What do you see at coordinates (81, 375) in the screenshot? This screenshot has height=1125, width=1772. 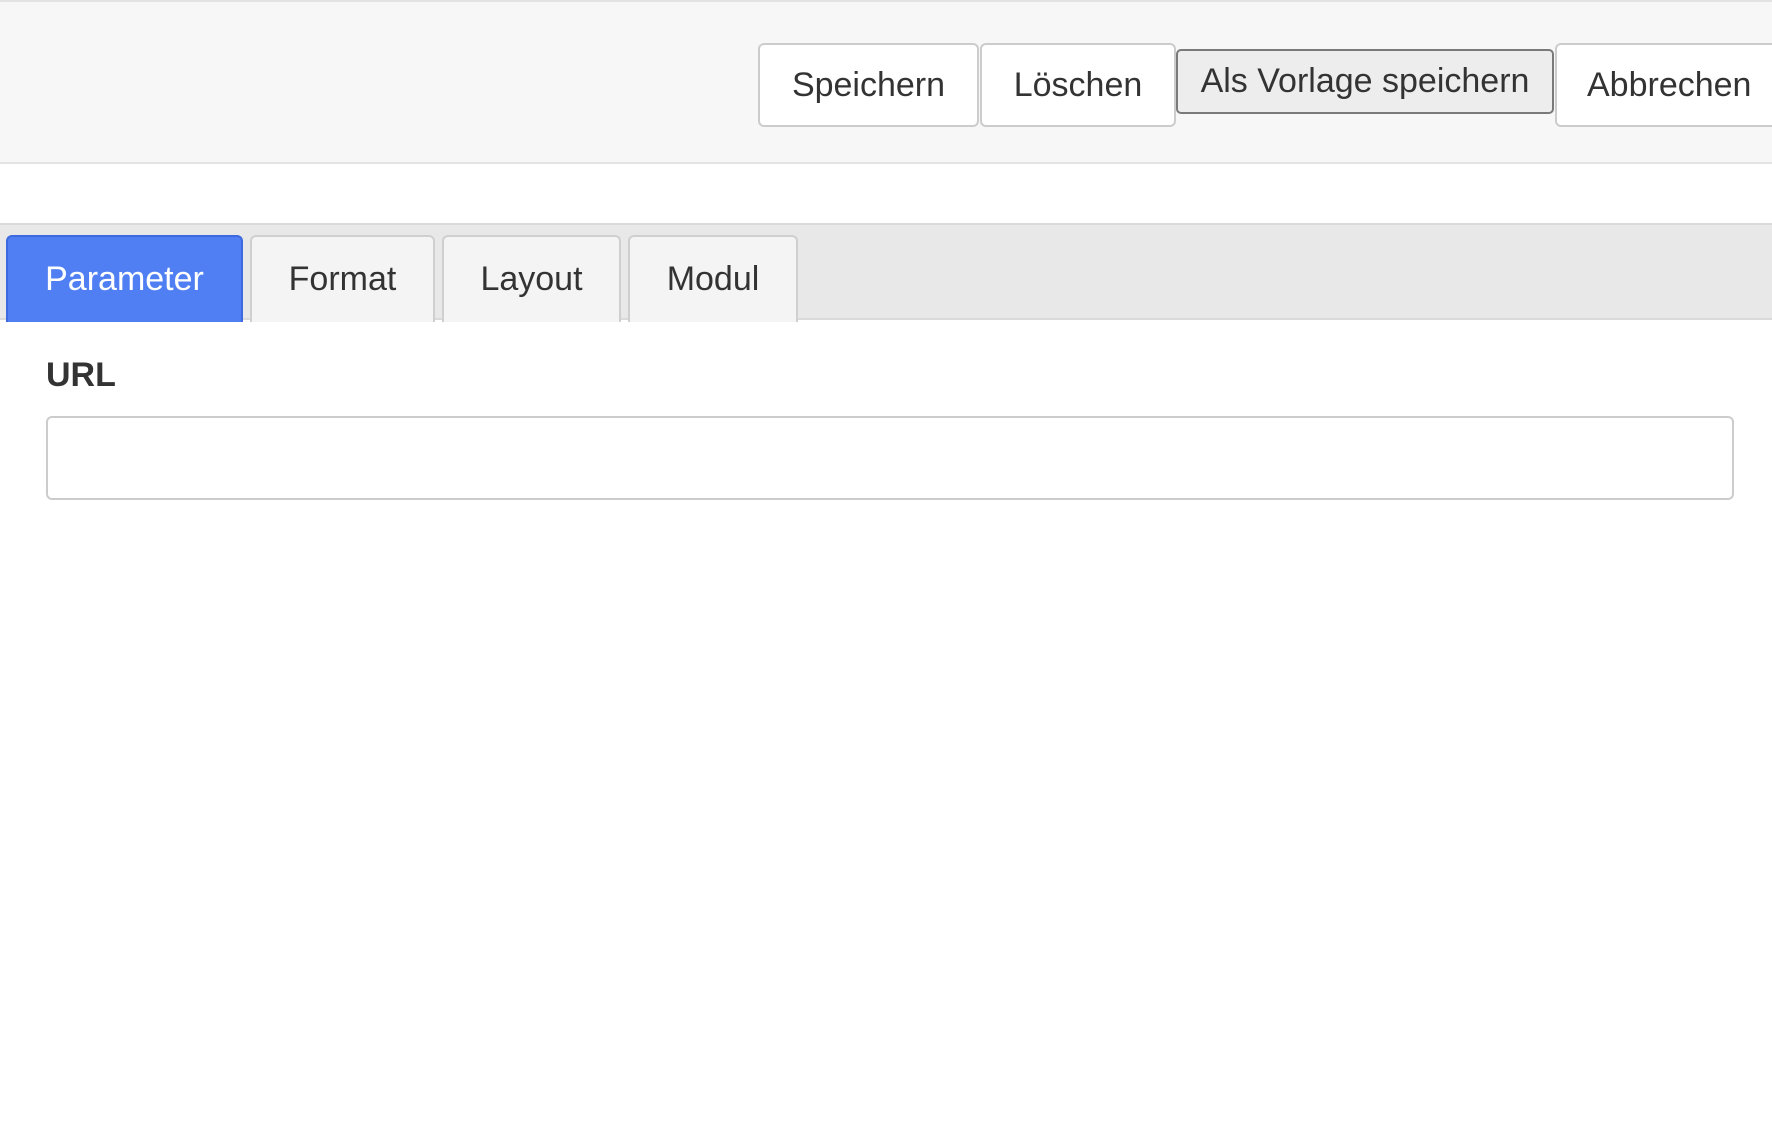 I see `url-label: URL` at bounding box center [81, 375].